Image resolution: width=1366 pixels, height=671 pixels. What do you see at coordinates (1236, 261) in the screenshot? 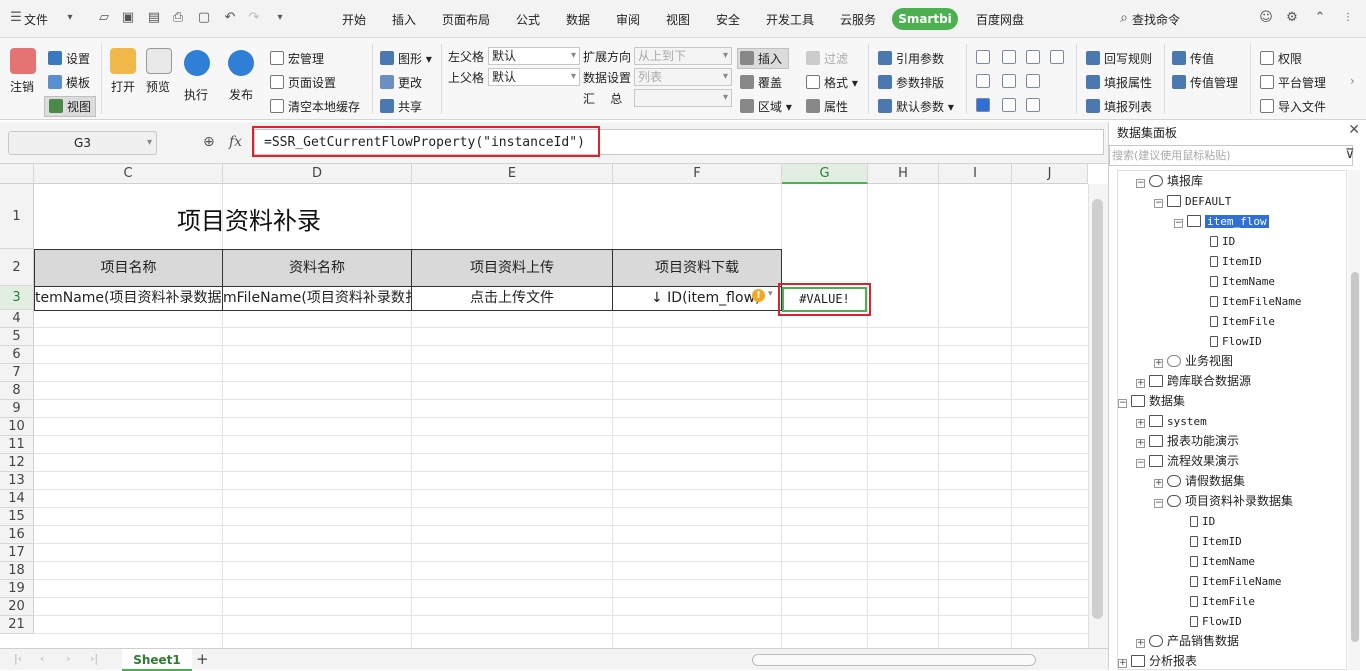
I see `tree-field-itemid: ItemID` at bounding box center [1236, 261].